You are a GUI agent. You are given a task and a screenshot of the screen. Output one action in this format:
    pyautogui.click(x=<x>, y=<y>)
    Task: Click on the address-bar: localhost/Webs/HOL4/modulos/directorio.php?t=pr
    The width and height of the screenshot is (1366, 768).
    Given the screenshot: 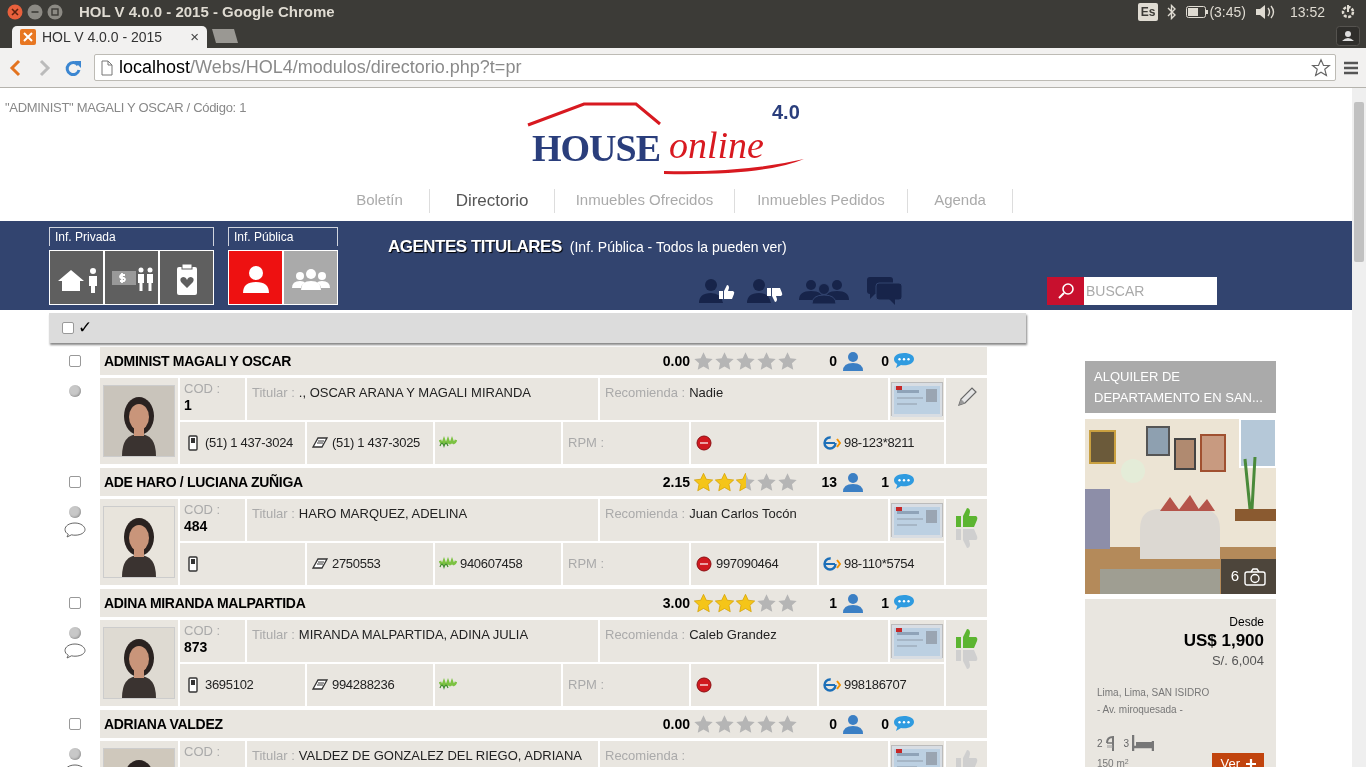 What is the action you would take?
    pyautogui.click(x=715, y=67)
    